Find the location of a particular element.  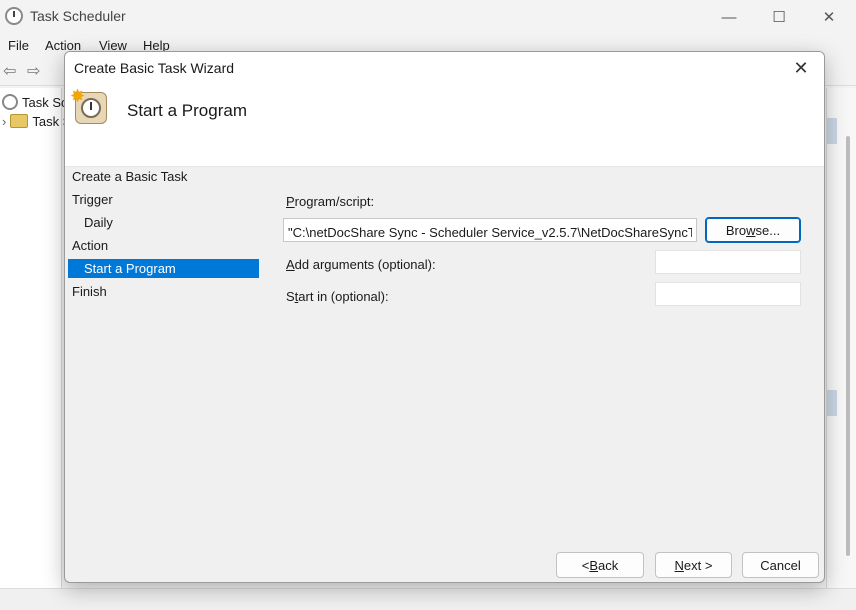

tree-item-label: Task Scheduler Library is located at coordinates (48, 121).